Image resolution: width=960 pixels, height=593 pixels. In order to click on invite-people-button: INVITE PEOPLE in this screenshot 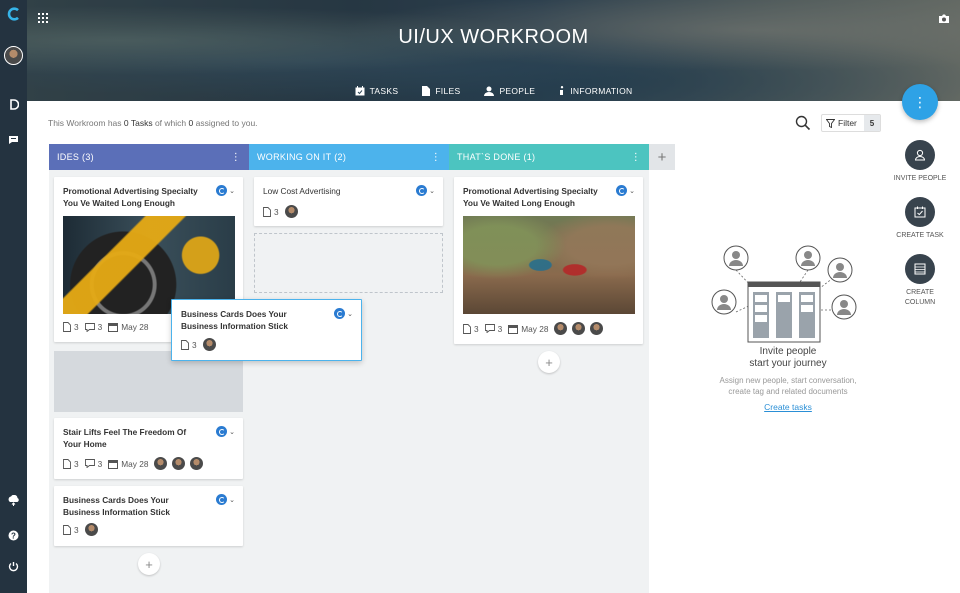, I will do `click(920, 162)`.